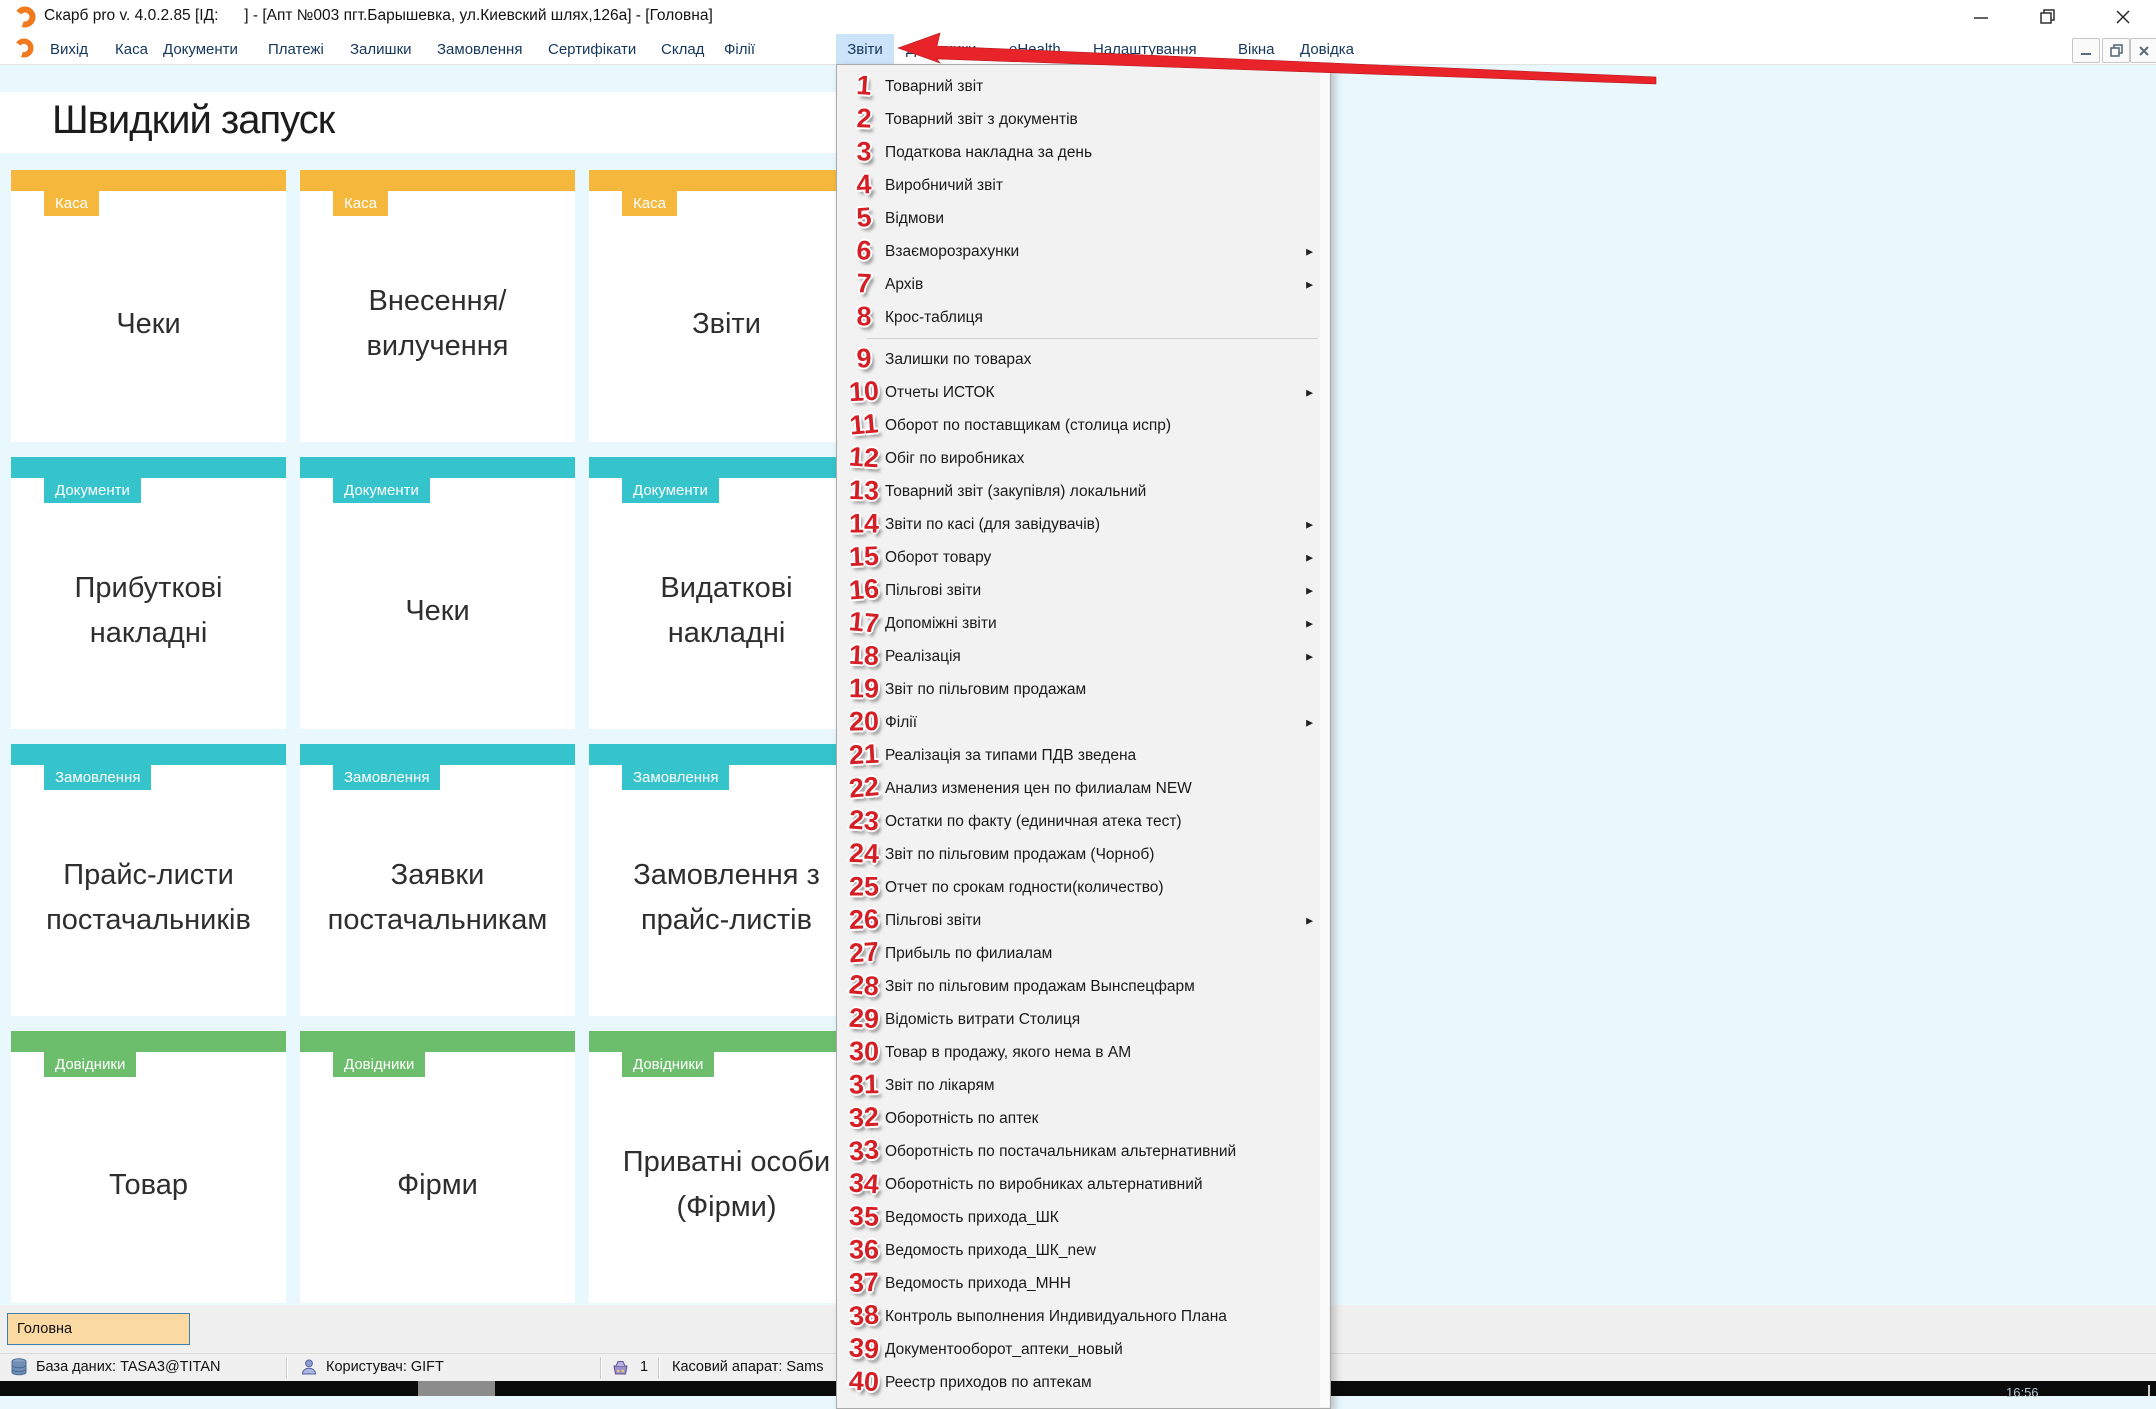 Image resolution: width=2156 pixels, height=1409 pixels. Describe the element at coordinates (1981, 17) in the screenshot. I see `minimize-button` at that location.